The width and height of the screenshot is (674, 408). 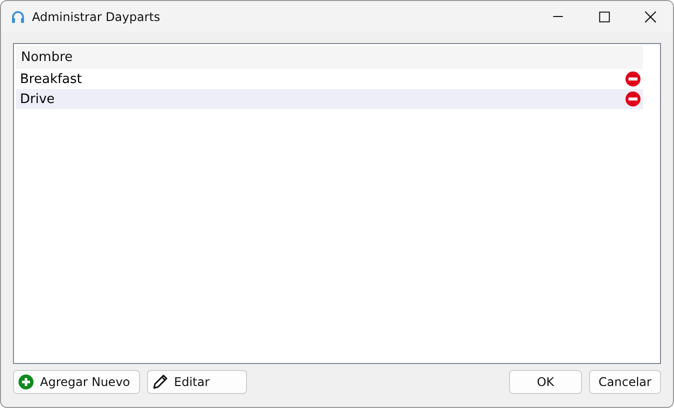 What do you see at coordinates (51, 79) in the screenshot?
I see `table-cell: Breakfast` at bounding box center [51, 79].